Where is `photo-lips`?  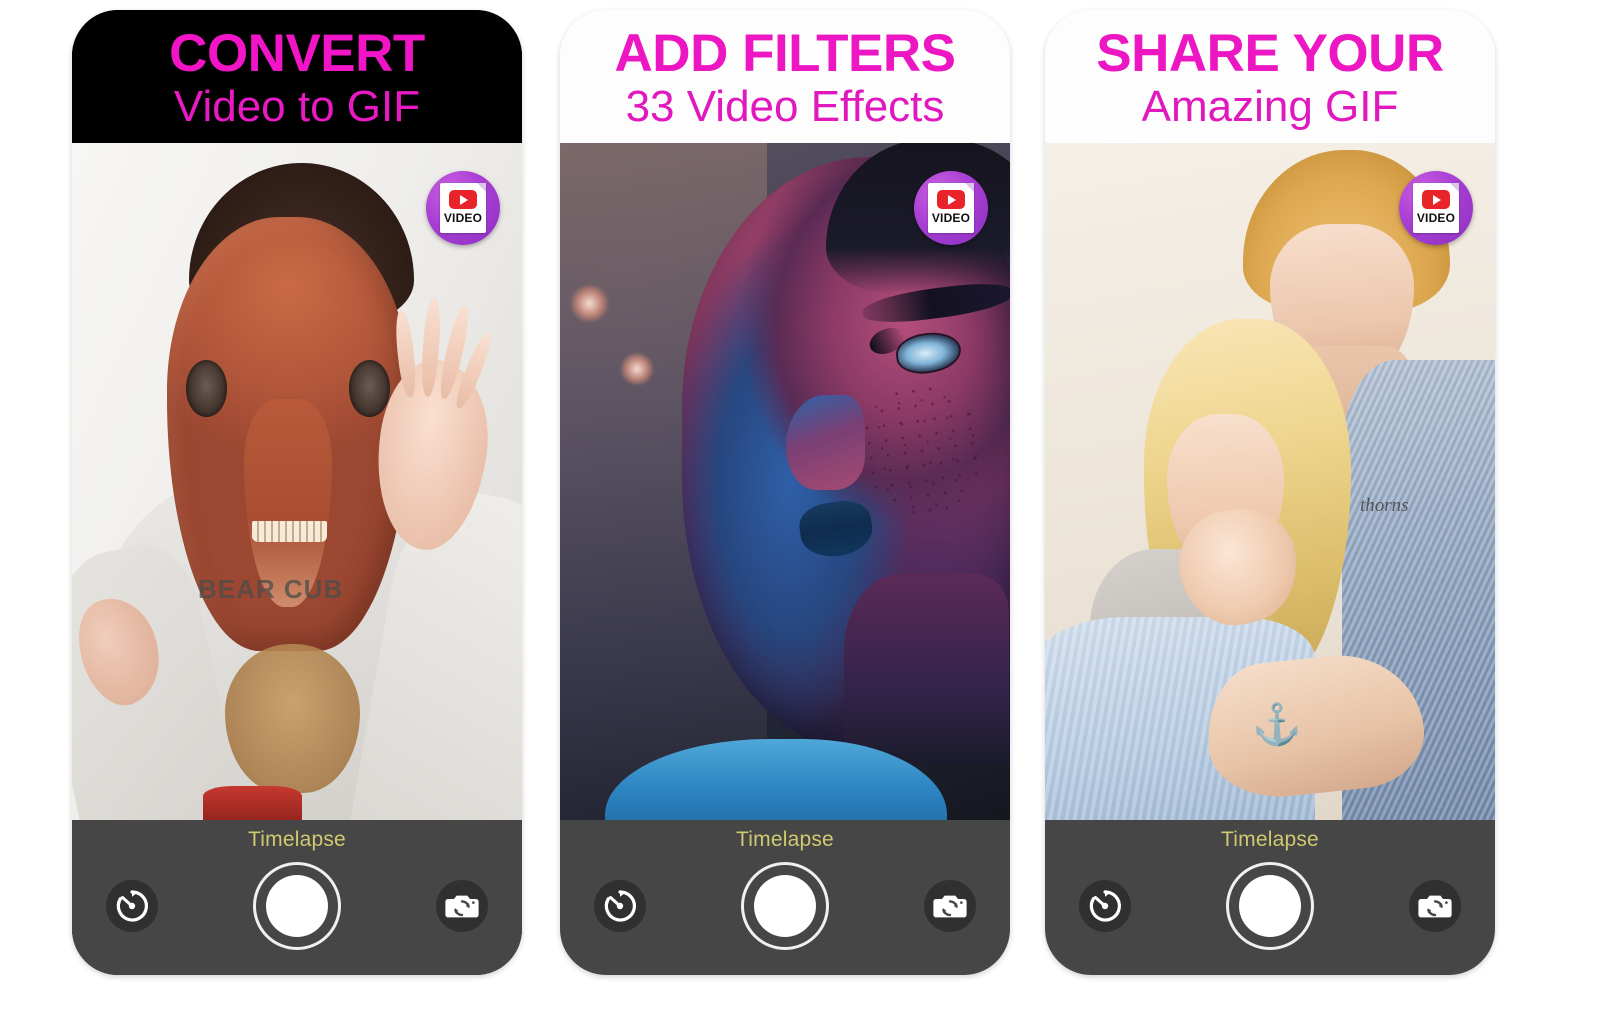
photo-lips is located at coordinates (836, 529).